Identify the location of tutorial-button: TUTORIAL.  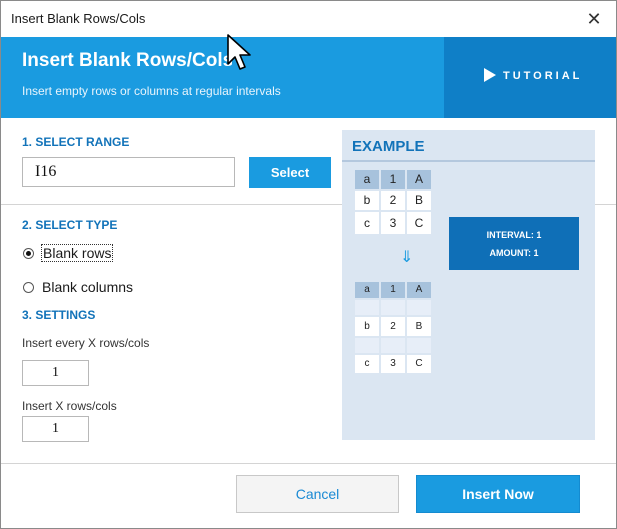
(530, 77).